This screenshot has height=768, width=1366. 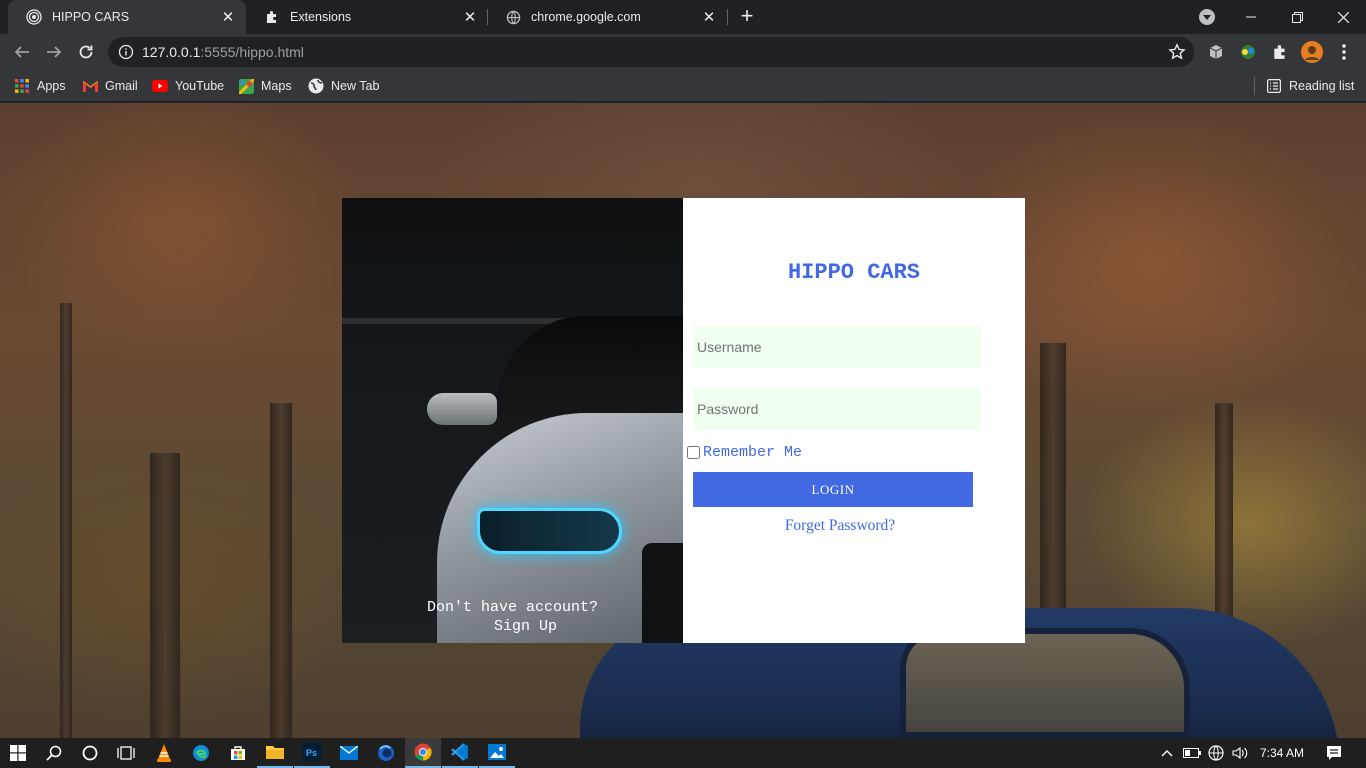 I want to click on bookmark-new-tab: New Tab, so click(x=343, y=86).